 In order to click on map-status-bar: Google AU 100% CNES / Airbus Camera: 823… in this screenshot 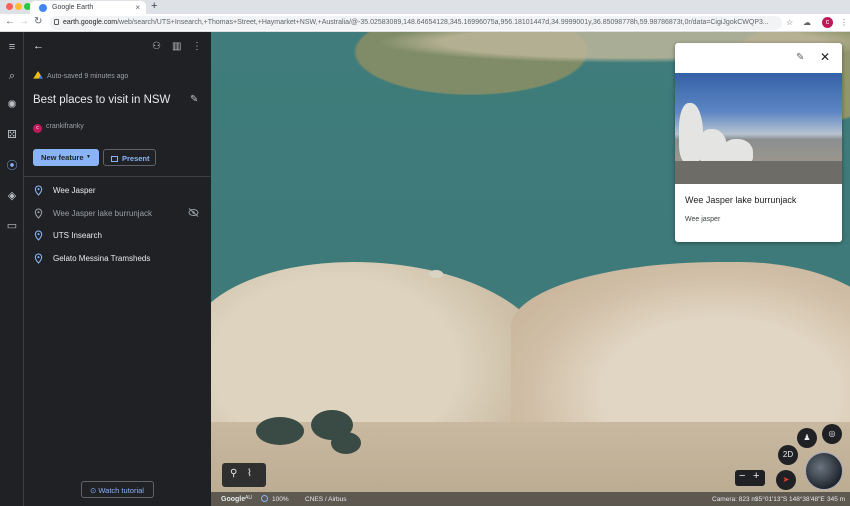, I will do `click(530, 499)`.